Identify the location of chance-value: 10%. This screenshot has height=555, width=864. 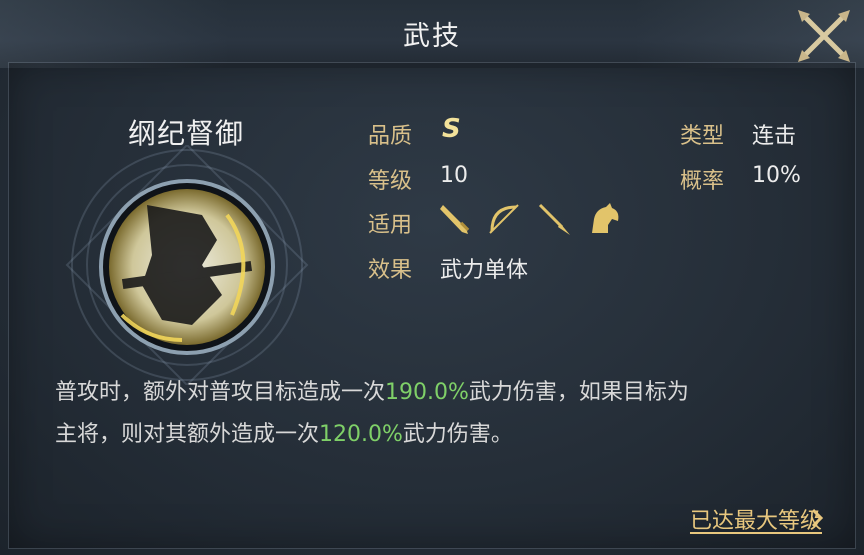
(776, 175).